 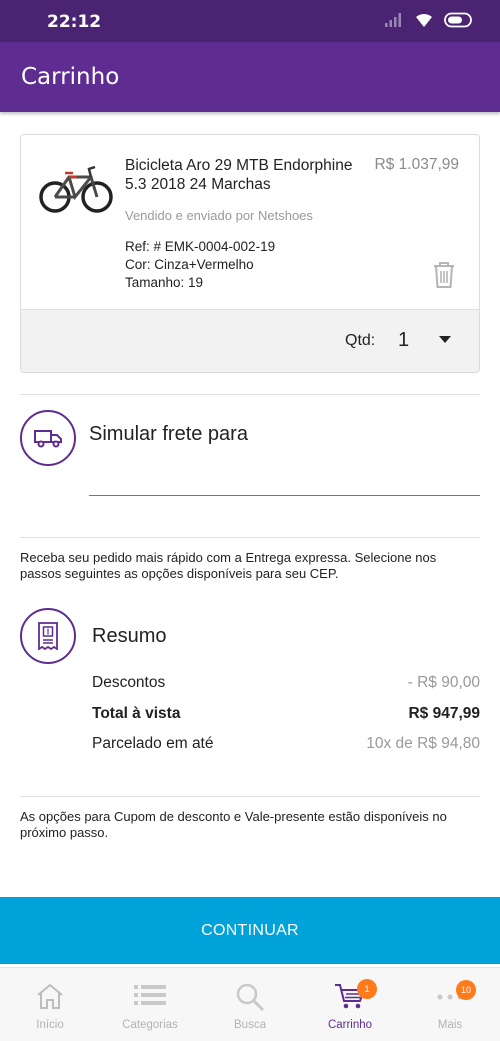 I want to click on battery-icon, so click(x=458, y=20).